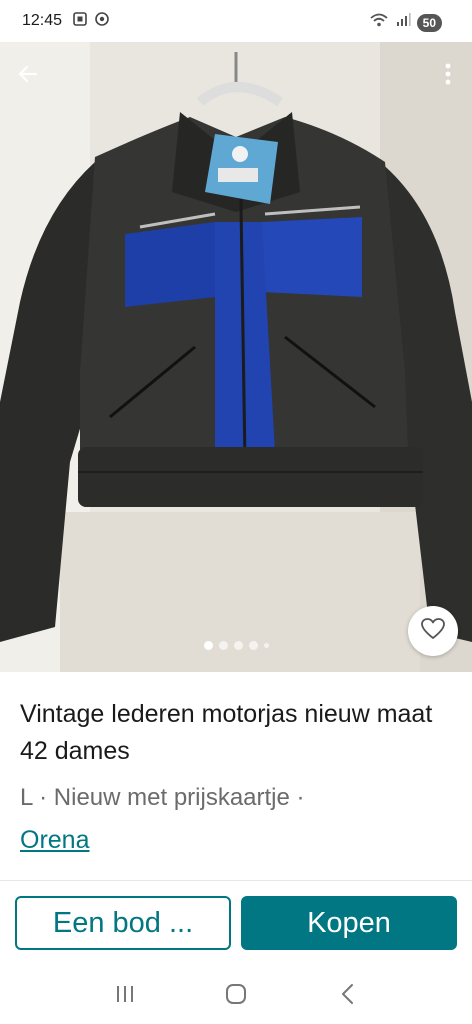 The image size is (472, 1024). Describe the element at coordinates (379, 22) in the screenshot. I see `wifi-icon` at that location.